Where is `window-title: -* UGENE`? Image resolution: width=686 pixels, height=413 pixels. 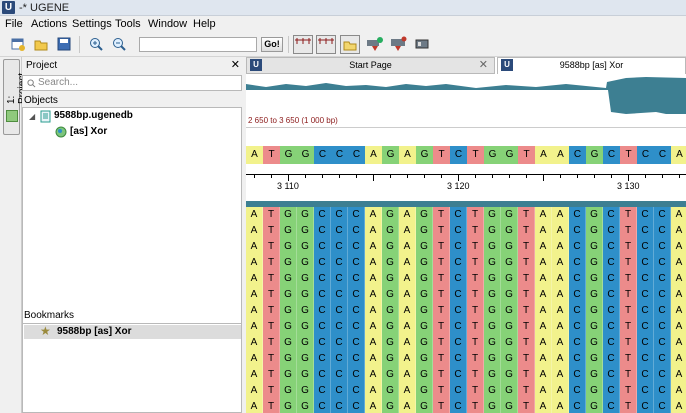 window-title: -* UGENE is located at coordinates (44, 8).